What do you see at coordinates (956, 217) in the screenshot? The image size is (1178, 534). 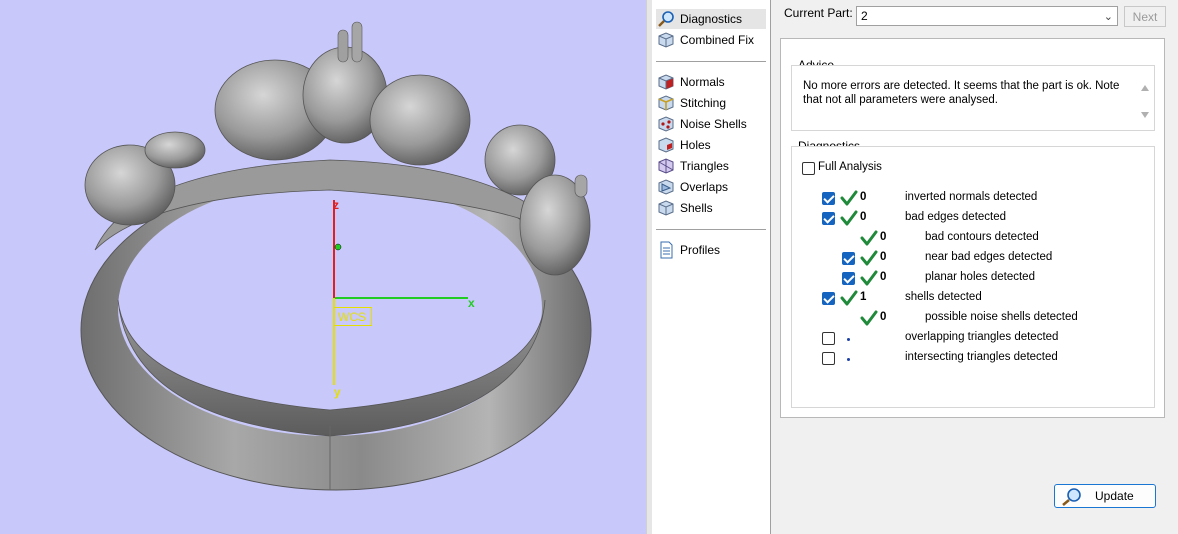 I see `row-label: bad edges detected` at bounding box center [956, 217].